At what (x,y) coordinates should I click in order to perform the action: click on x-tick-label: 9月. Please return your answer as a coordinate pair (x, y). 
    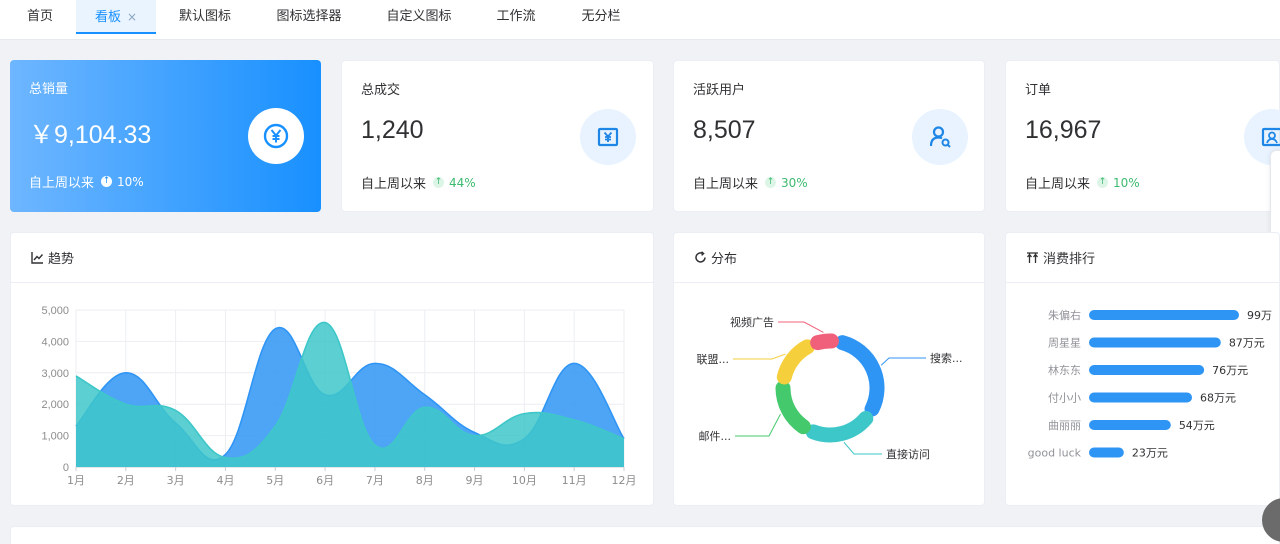
    Looking at the image, I should click on (475, 480).